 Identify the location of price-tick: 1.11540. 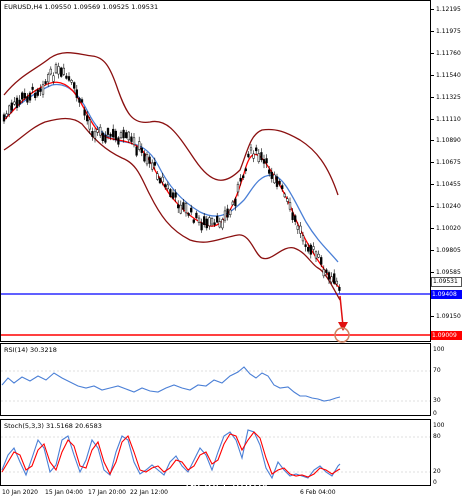
(448, 75).